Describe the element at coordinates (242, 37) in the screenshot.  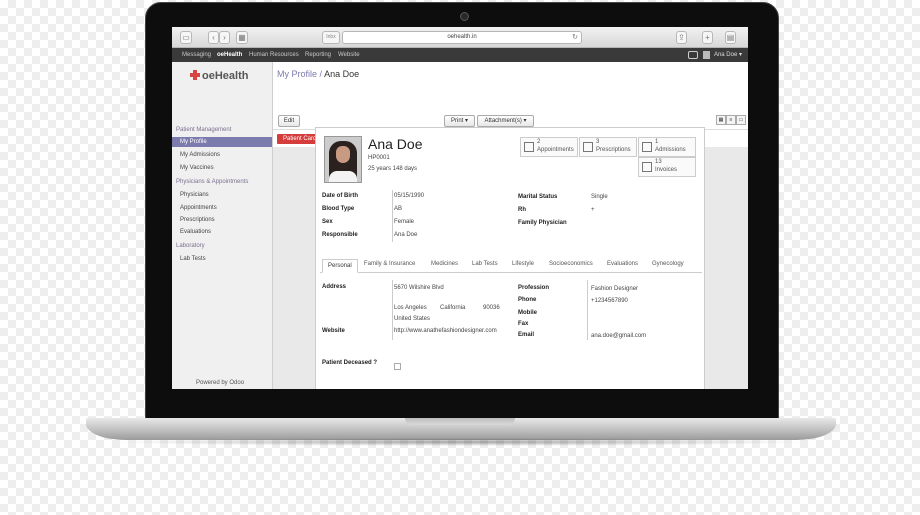
I see `tabs-overview-icon: ▦` at that location.